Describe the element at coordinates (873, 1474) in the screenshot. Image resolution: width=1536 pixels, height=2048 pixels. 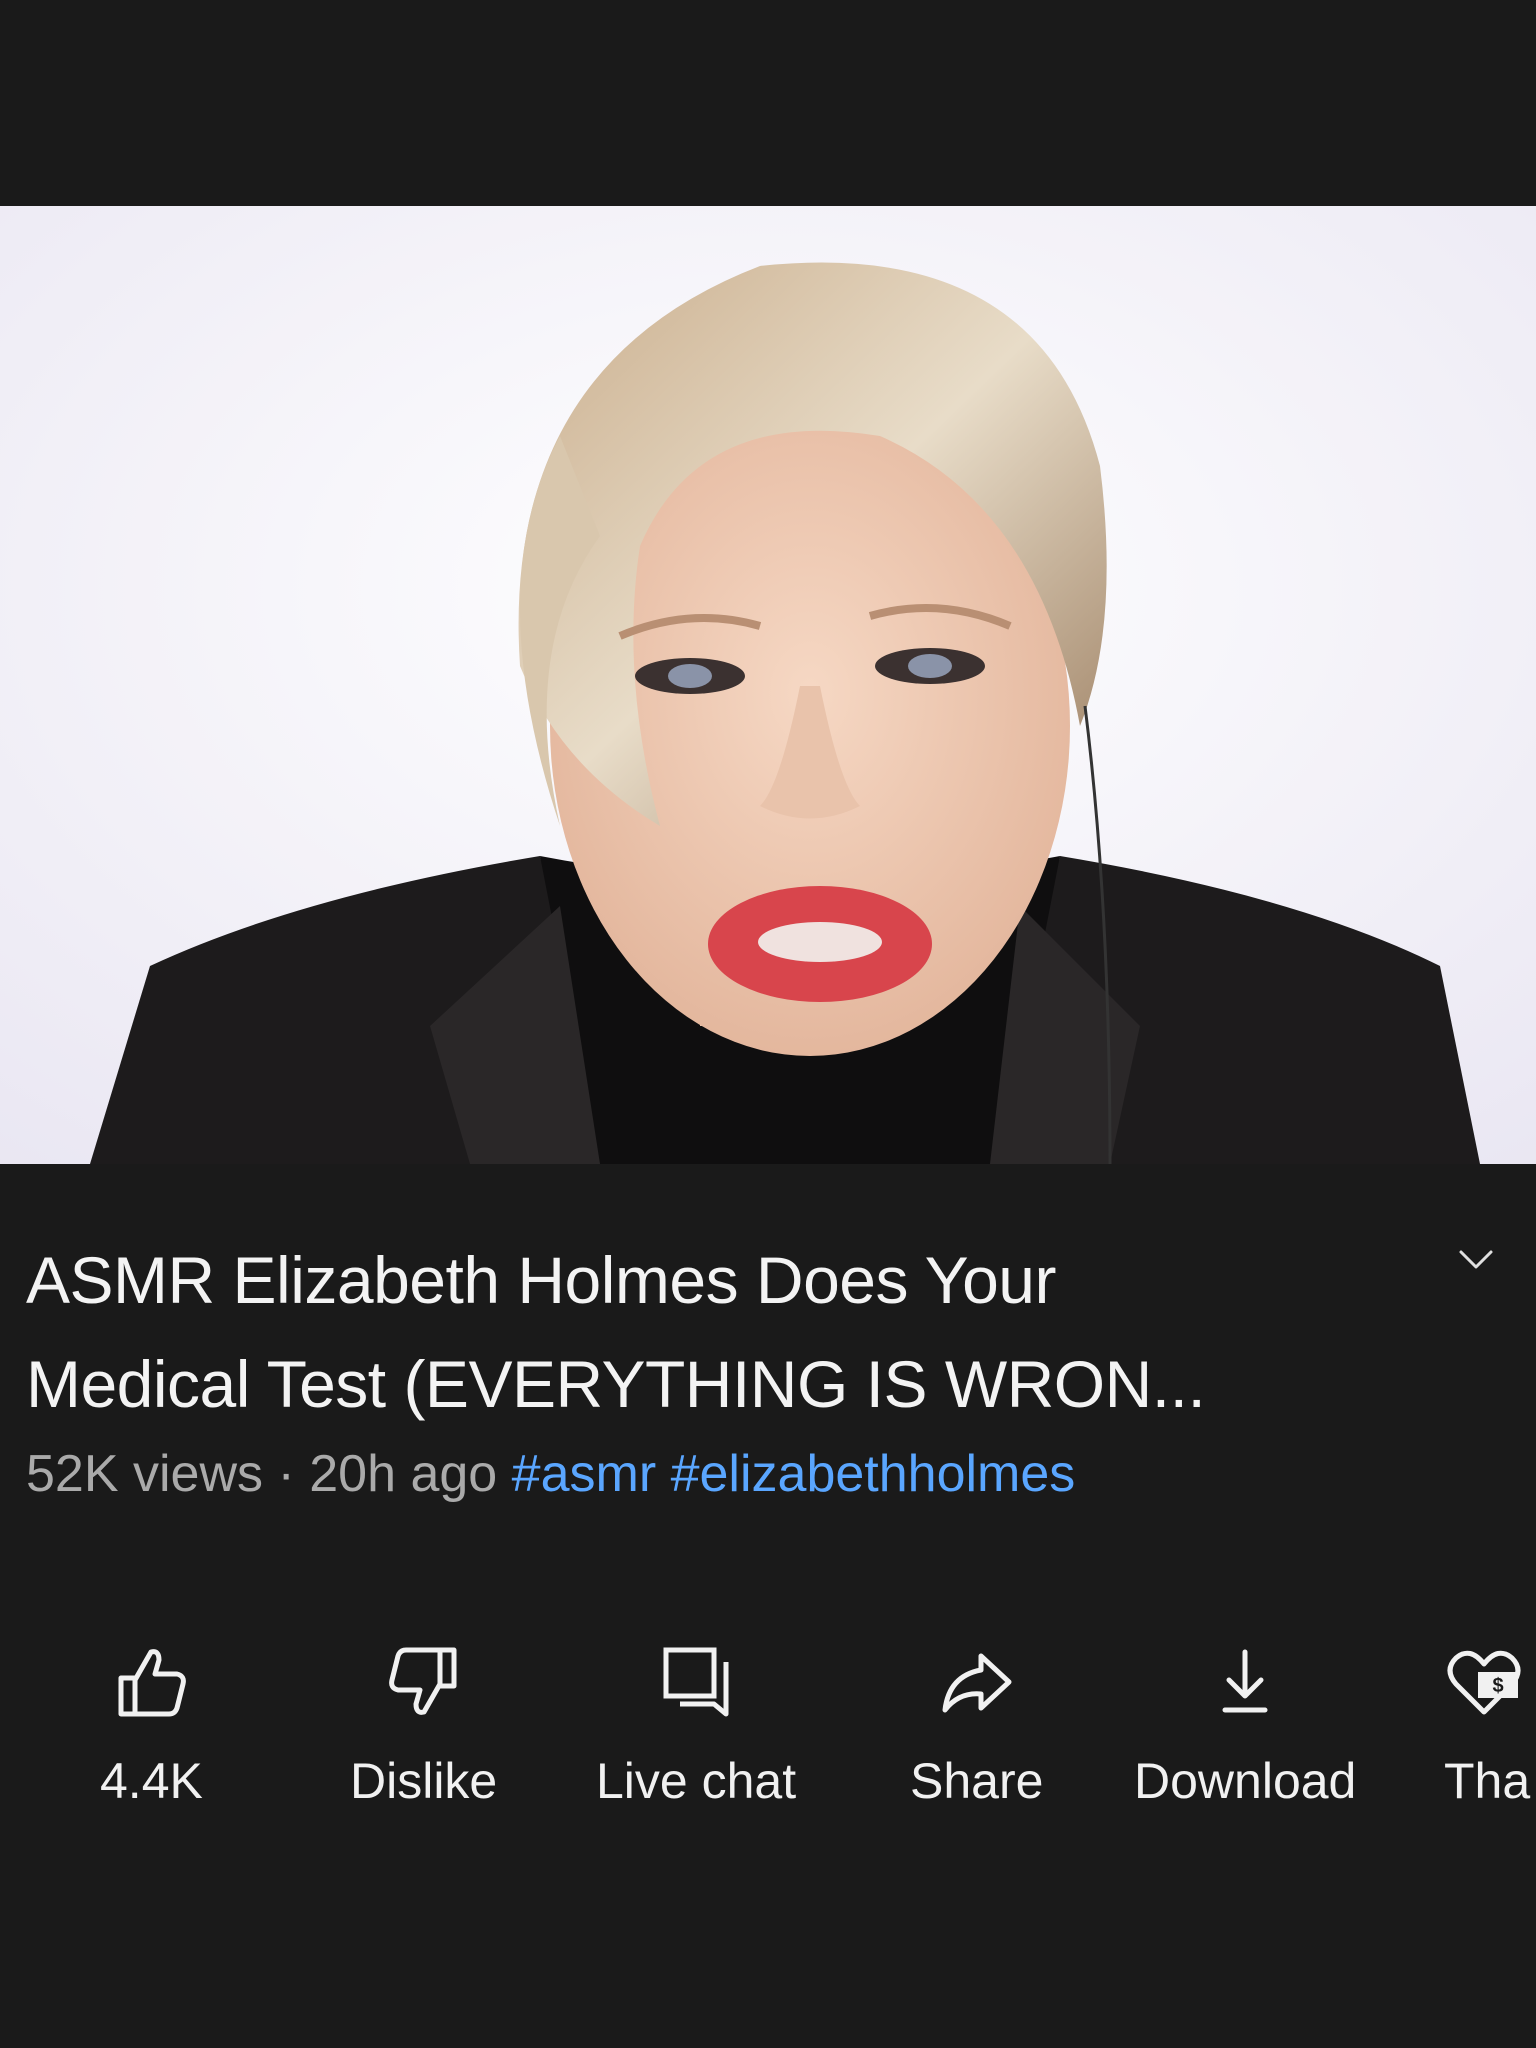
I see `hashtag-elizabethholmes: #elizabethholmes` at that location.